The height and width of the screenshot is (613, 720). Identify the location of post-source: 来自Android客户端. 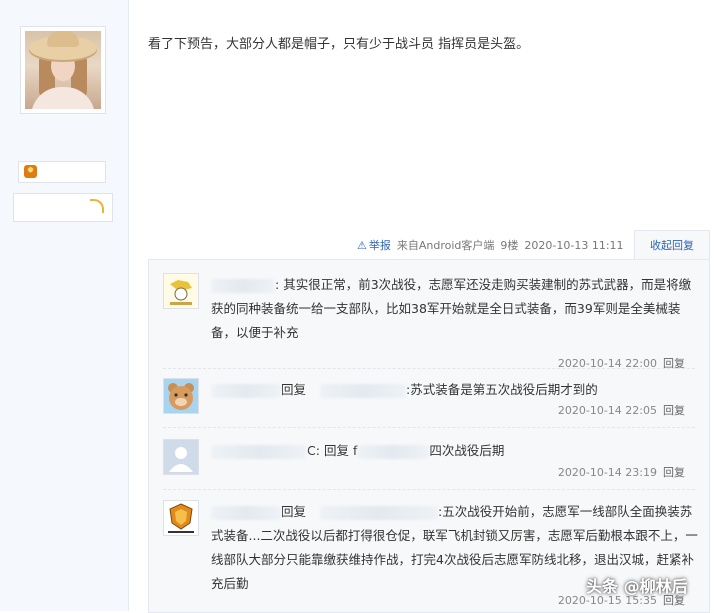
(445, 245).